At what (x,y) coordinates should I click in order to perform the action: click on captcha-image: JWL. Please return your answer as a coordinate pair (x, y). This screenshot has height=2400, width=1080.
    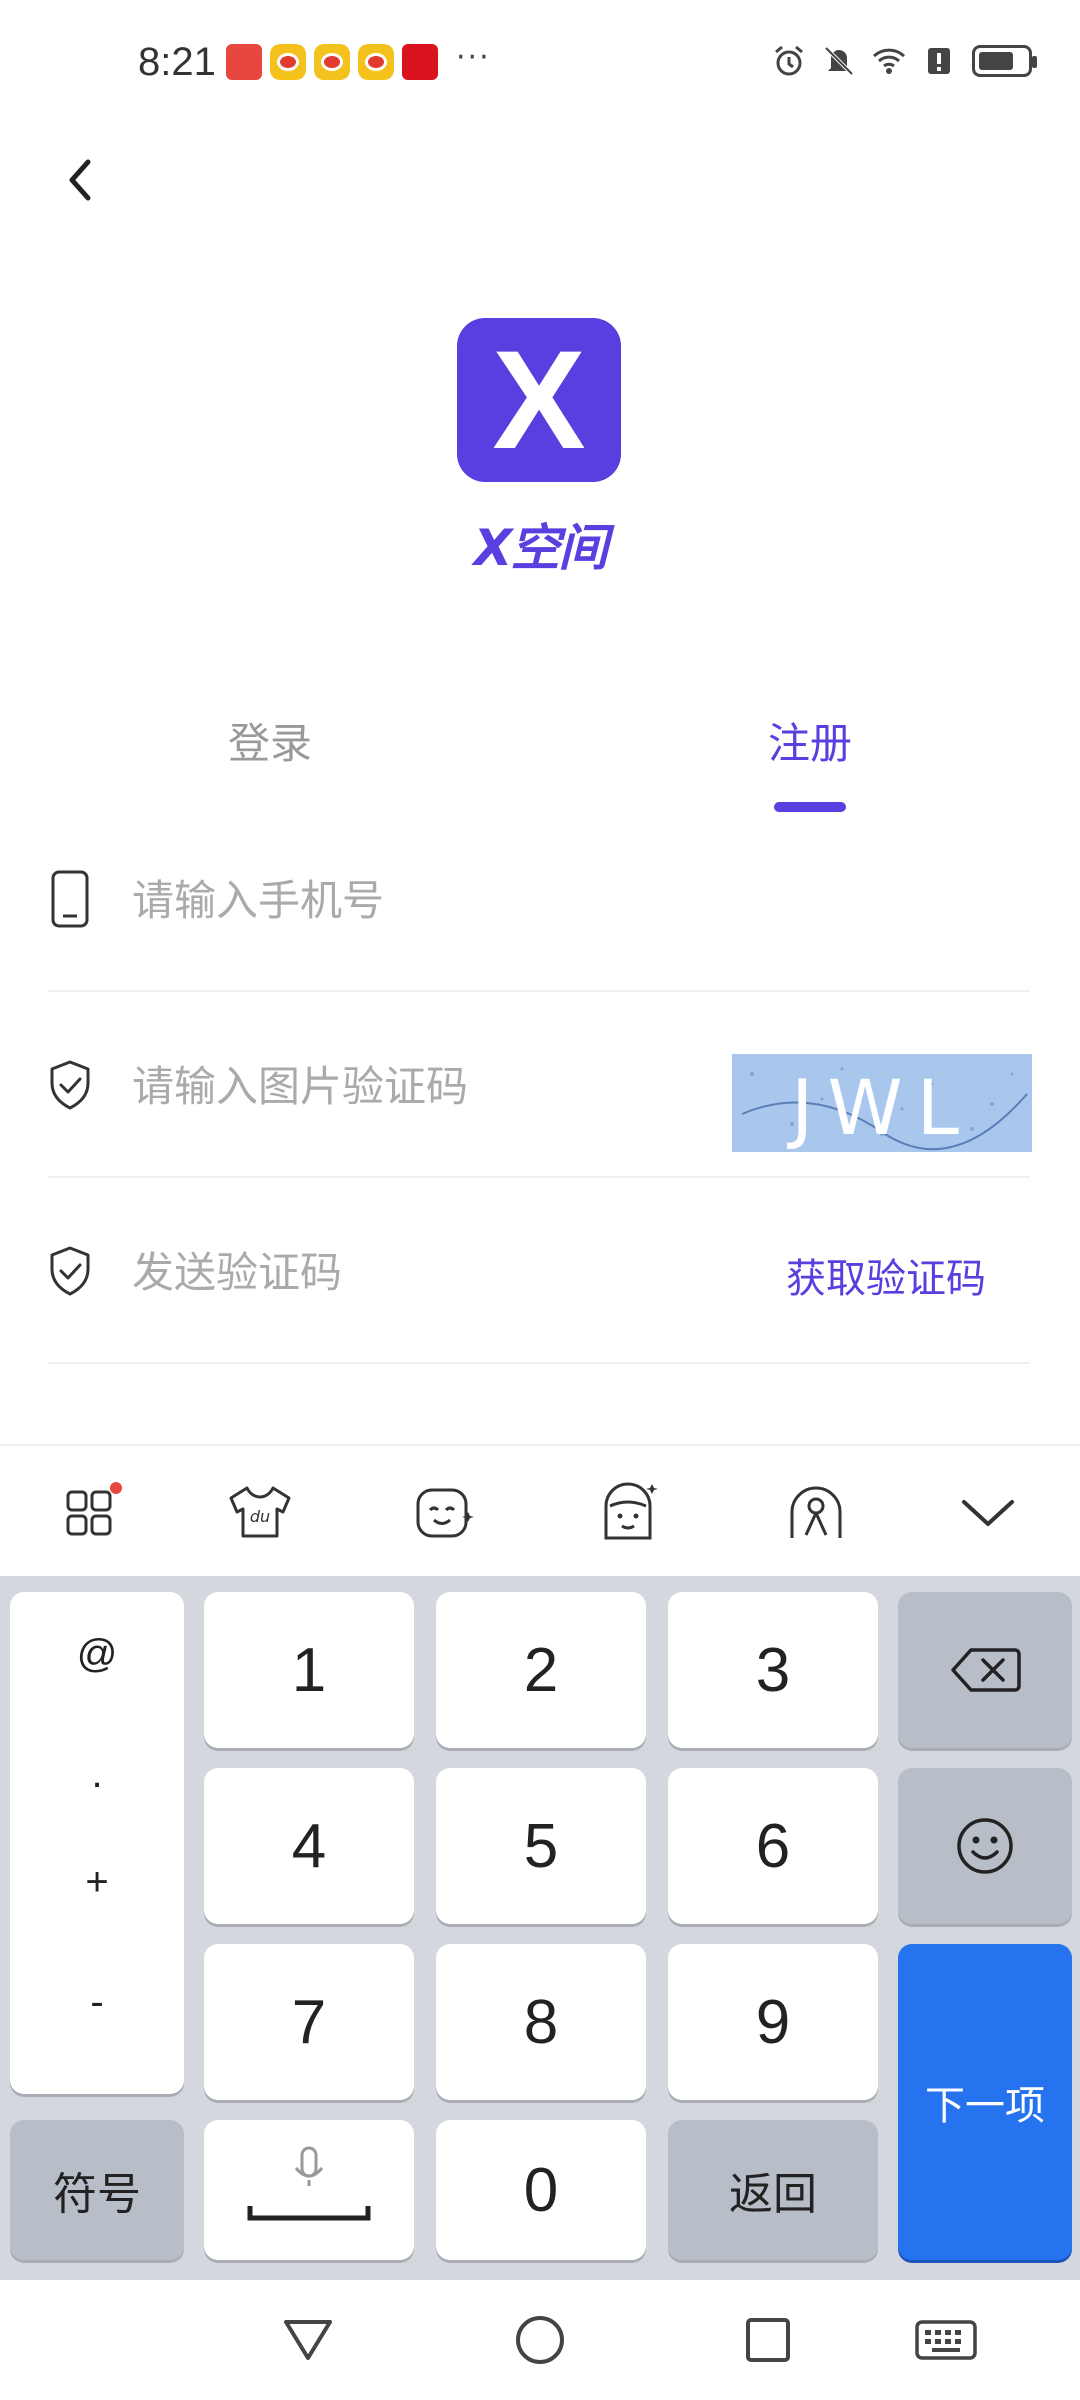
    Looking at the image, I should click on (882, 1103).